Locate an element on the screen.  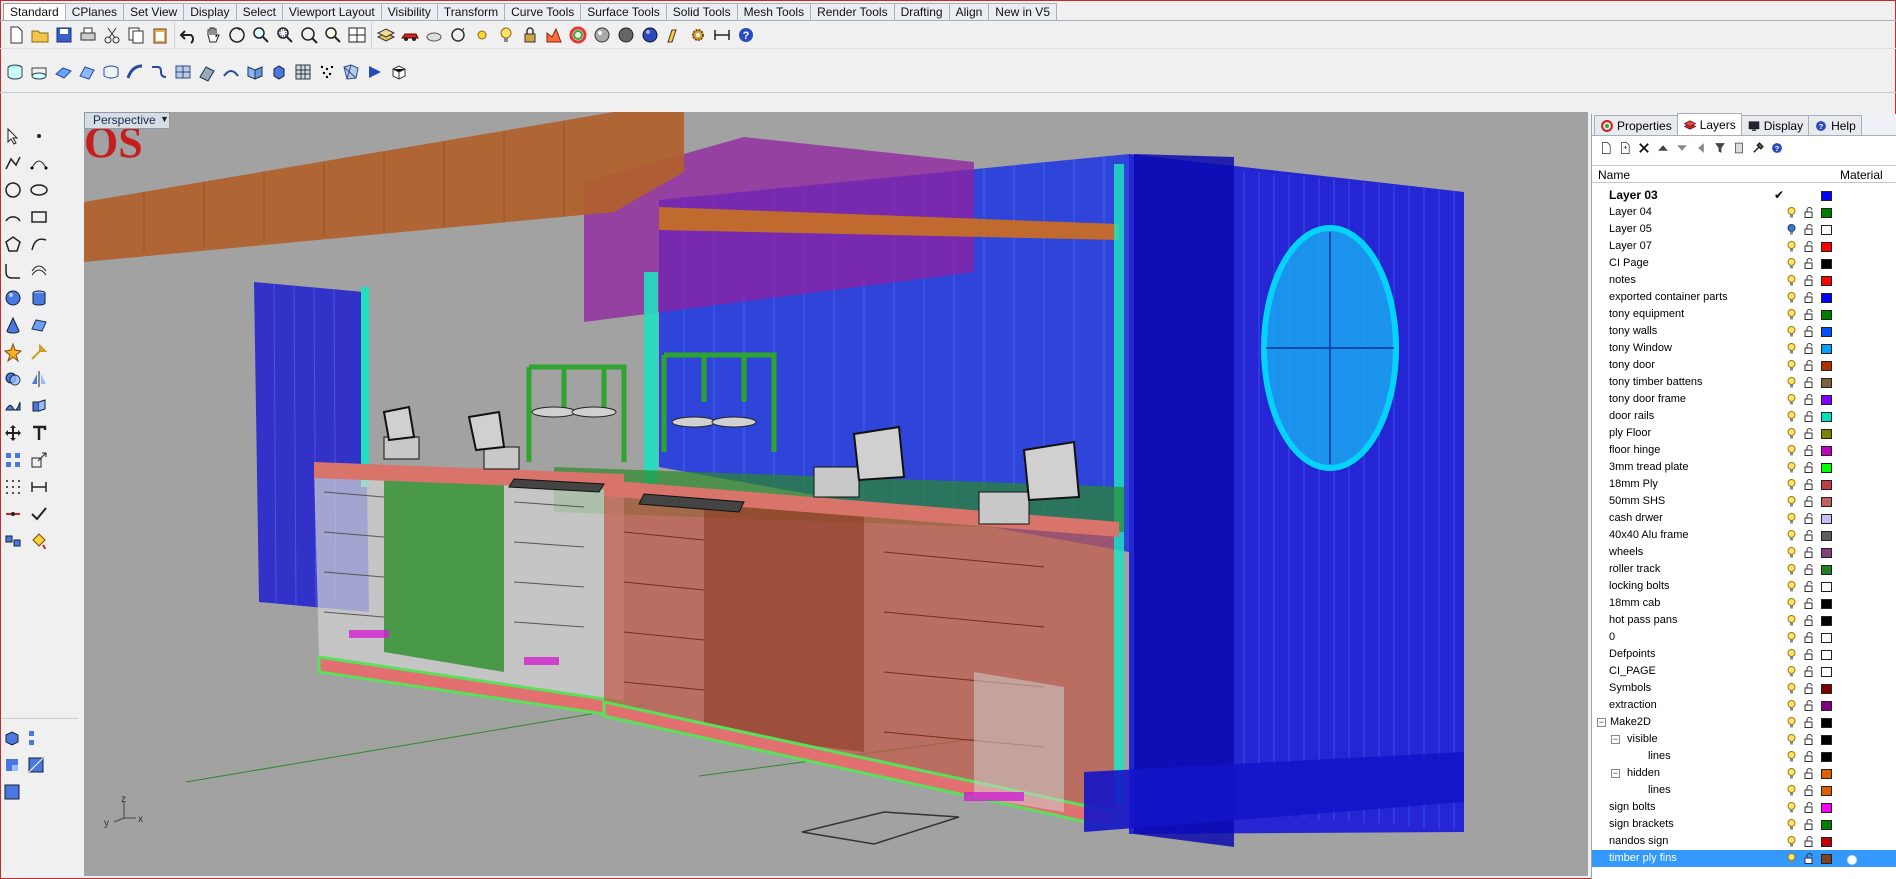
layer-row: hot pass pans is located at coordinates (1744, 620).